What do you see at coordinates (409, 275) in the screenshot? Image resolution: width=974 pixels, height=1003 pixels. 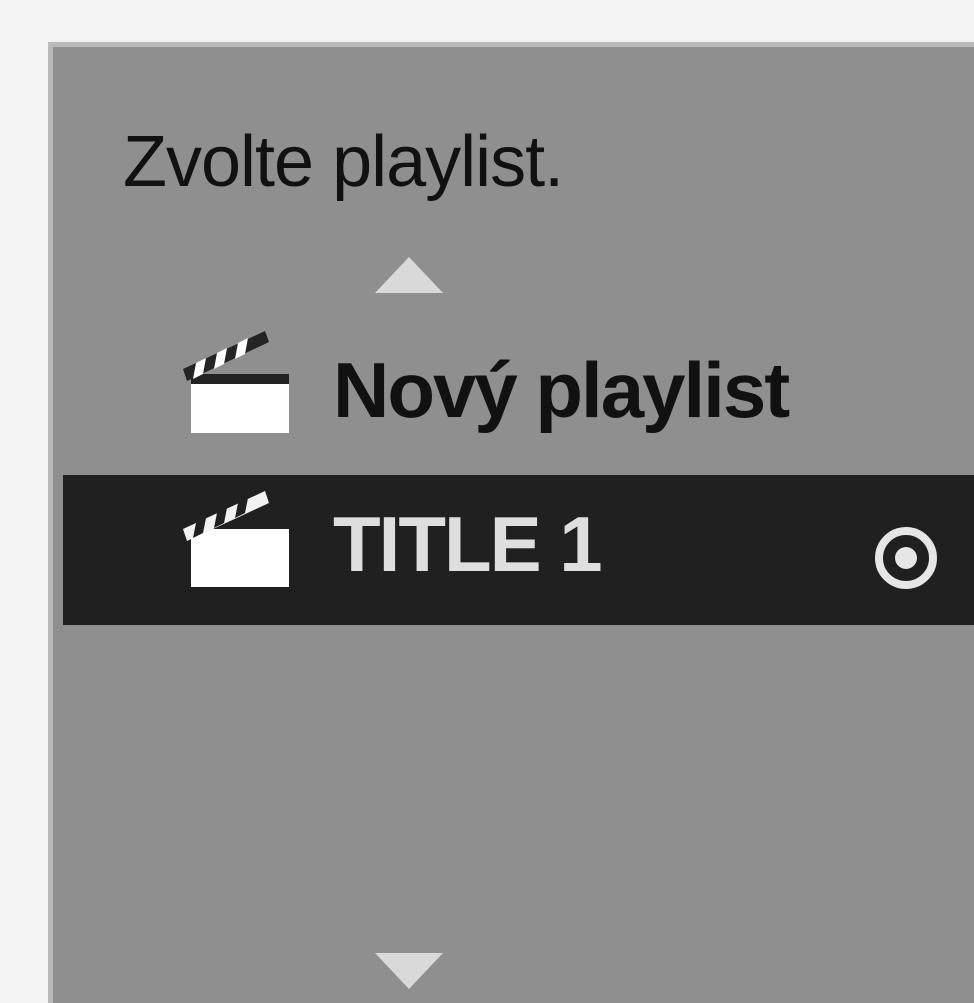 I see `scroll-up-icon` at bounding box center [409, 275].